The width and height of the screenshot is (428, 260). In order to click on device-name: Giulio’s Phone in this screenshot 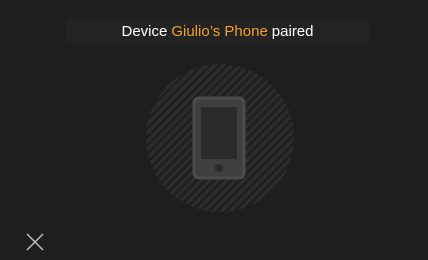, I will do `click(219, 31)`.